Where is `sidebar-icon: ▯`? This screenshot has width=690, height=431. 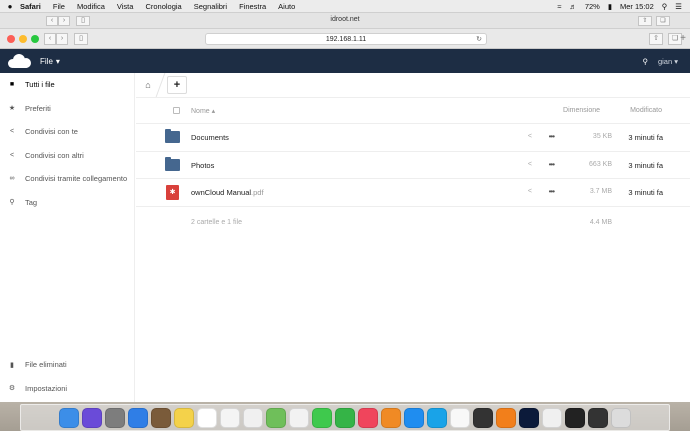
sidebar-icon: ▯ is located at coordinates (81, 38).